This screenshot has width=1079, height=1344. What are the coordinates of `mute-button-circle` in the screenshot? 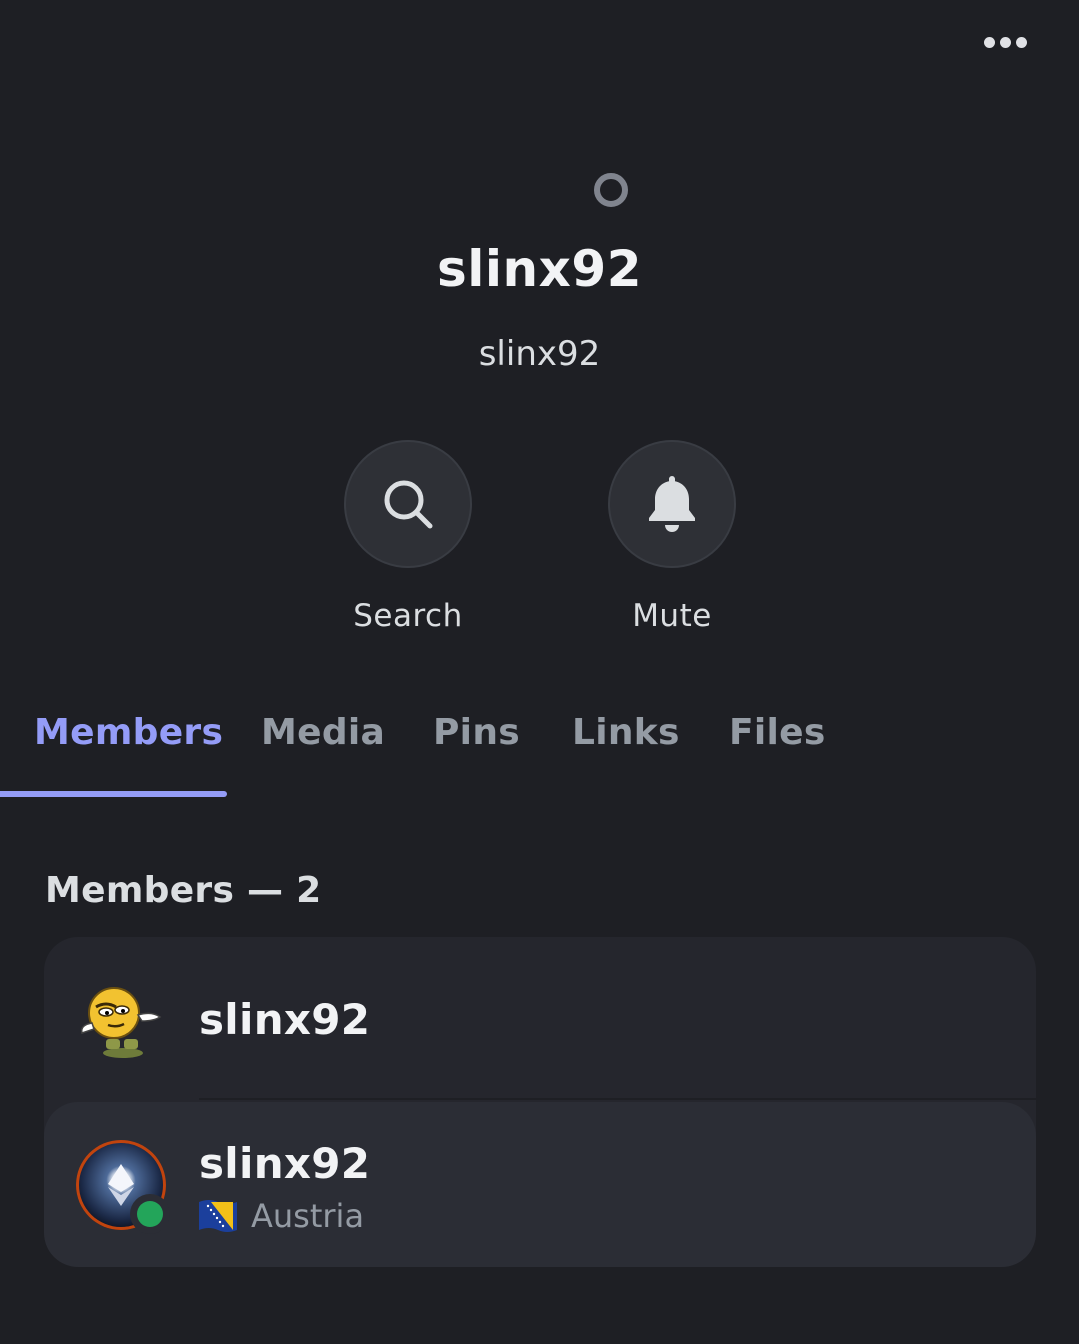 It's located at (672, 504).